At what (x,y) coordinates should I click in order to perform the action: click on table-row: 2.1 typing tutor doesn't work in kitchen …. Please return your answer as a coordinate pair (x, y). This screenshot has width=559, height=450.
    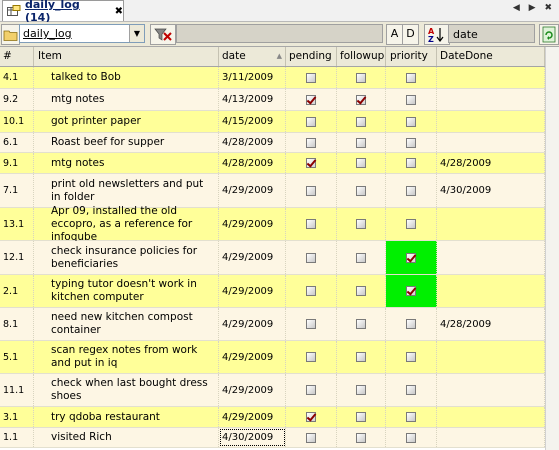
    Looking at the image, I should click on (272, 291).